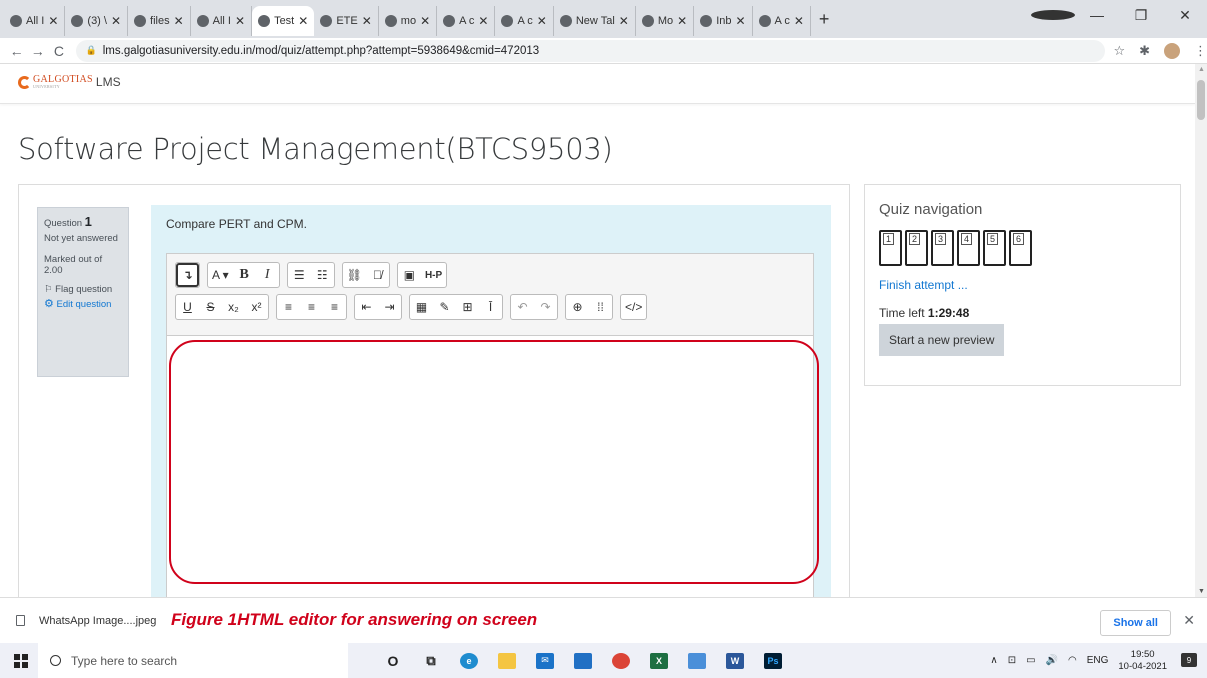  Describe the element at coordinates (187, 307) in the screenshot. I see `editor-toolbar-button: U` at that location.